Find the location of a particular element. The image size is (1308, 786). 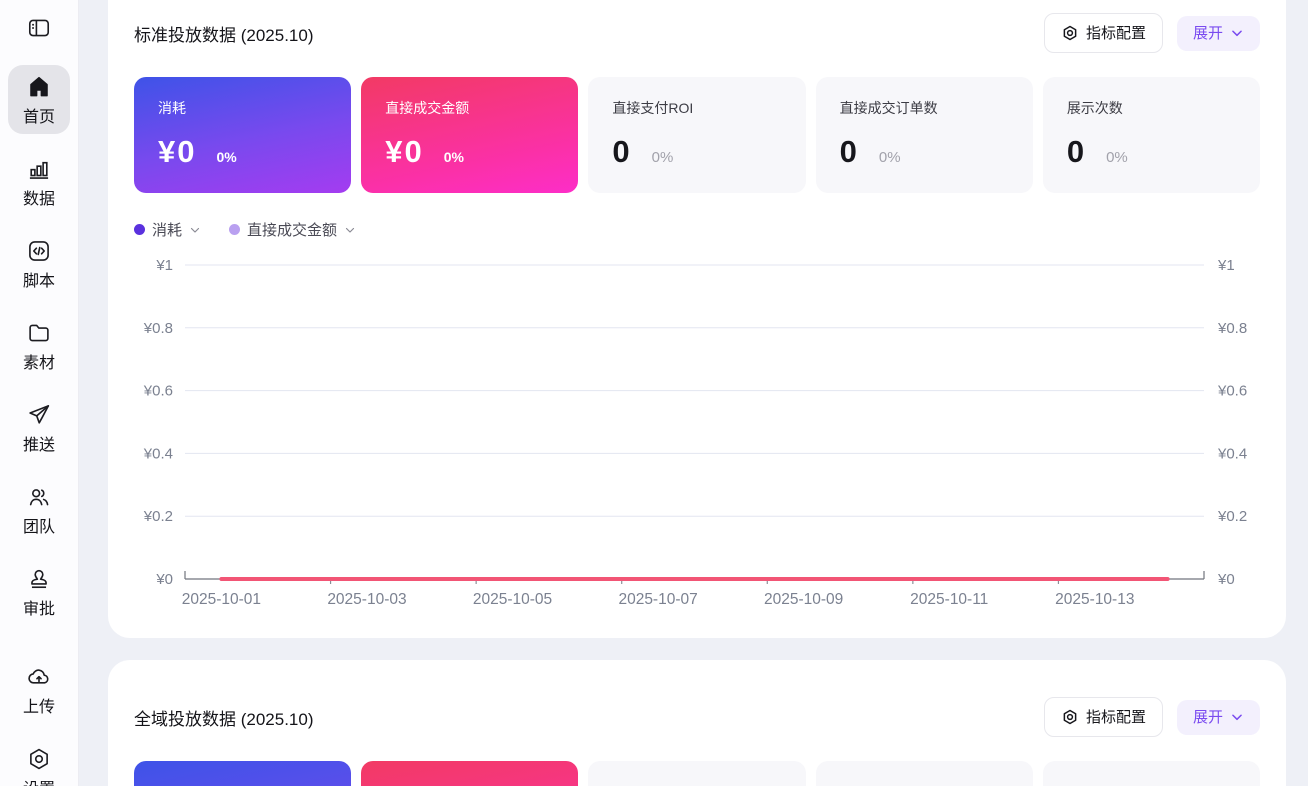

send-icon is located at coordinates (39, 414).